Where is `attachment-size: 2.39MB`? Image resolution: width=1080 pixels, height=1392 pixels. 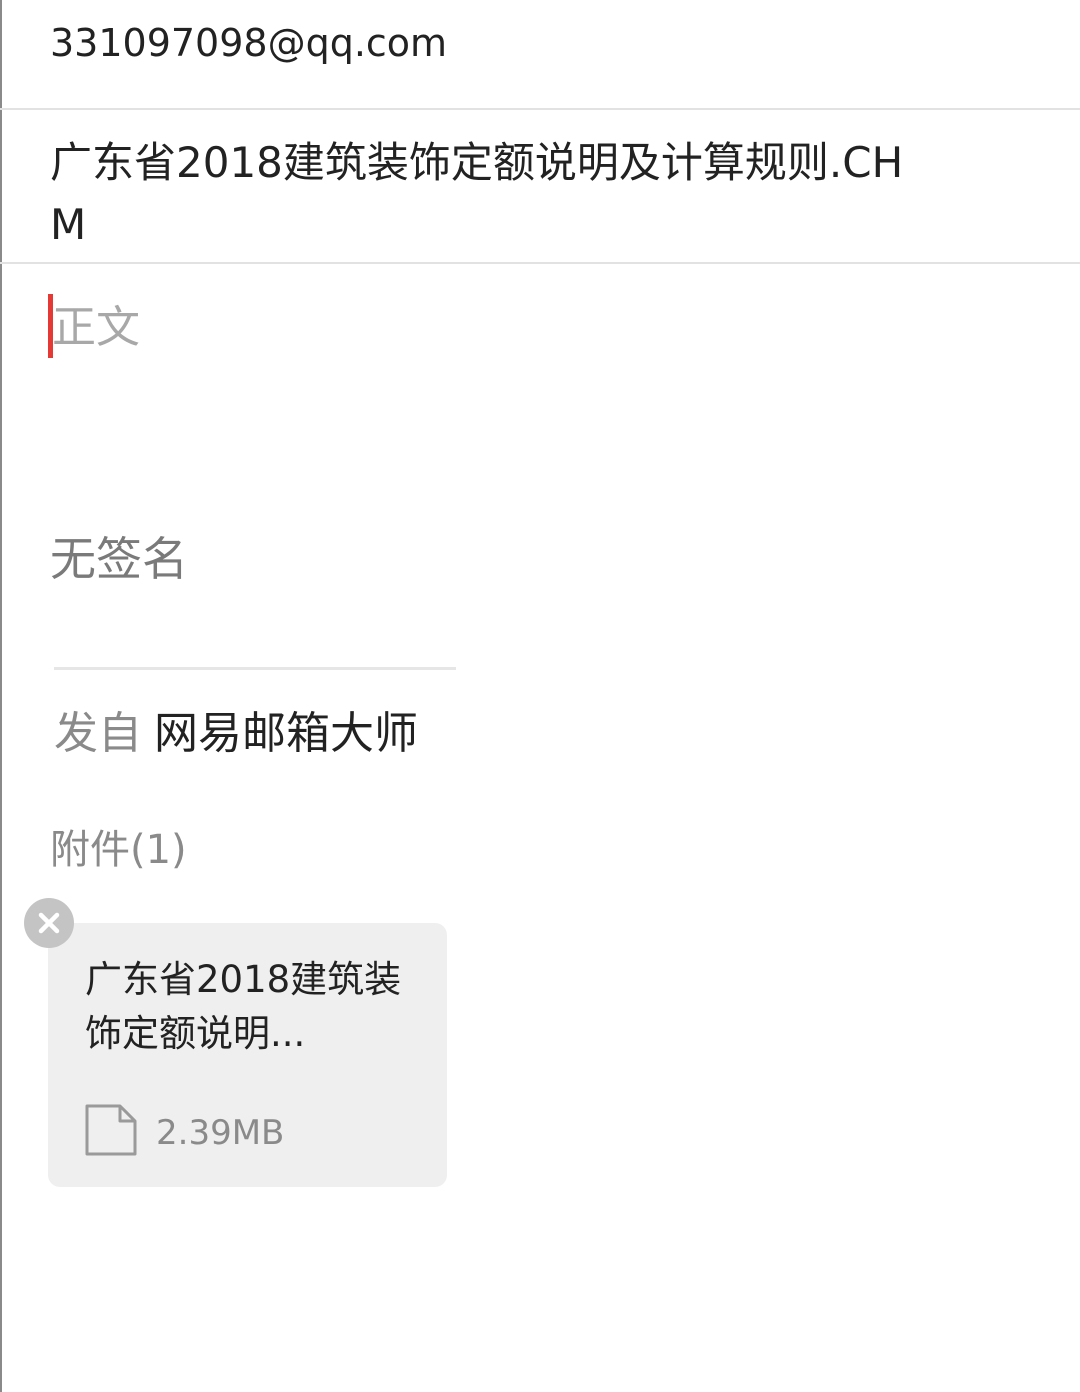 attachment-size: 2.39MB is located at coordinates (220, 1133).